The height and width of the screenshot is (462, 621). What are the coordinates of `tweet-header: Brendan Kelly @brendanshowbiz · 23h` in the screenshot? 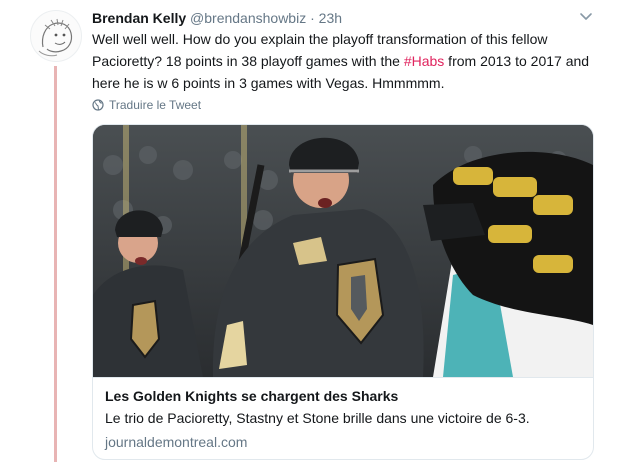 It's located at (217, 18).